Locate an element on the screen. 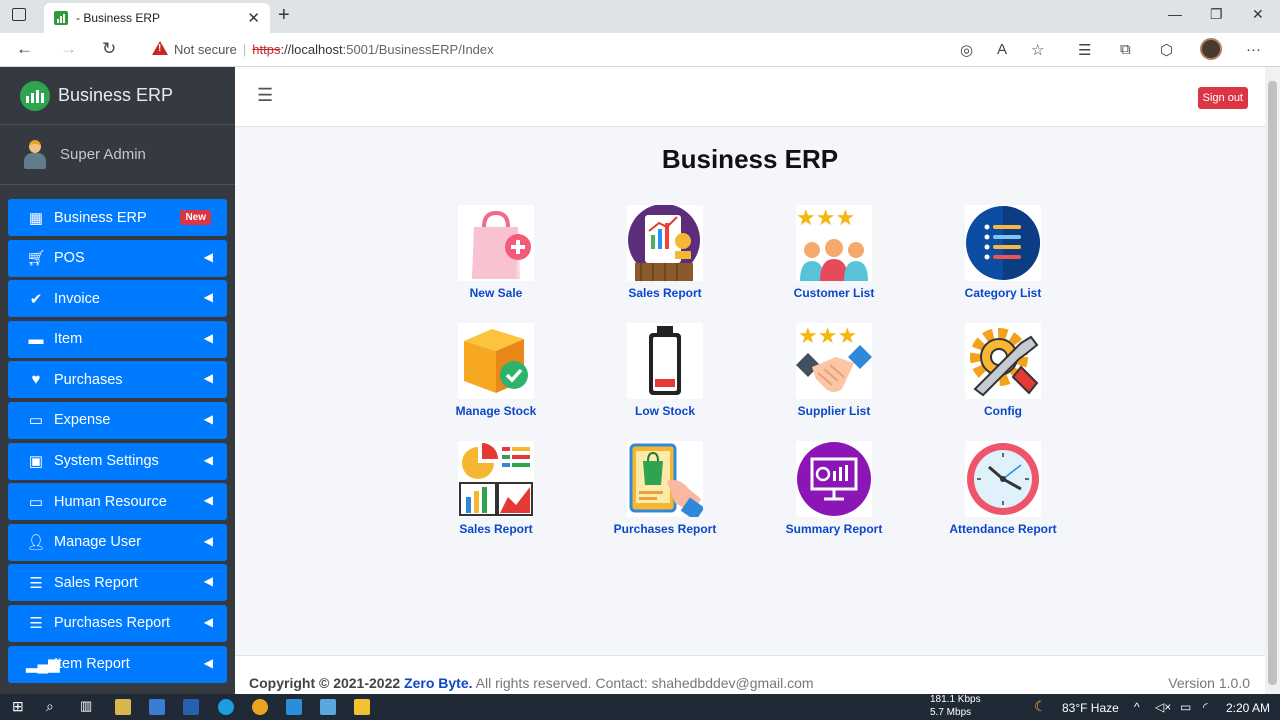  favicon-icon is located at coordinates (61, 18).